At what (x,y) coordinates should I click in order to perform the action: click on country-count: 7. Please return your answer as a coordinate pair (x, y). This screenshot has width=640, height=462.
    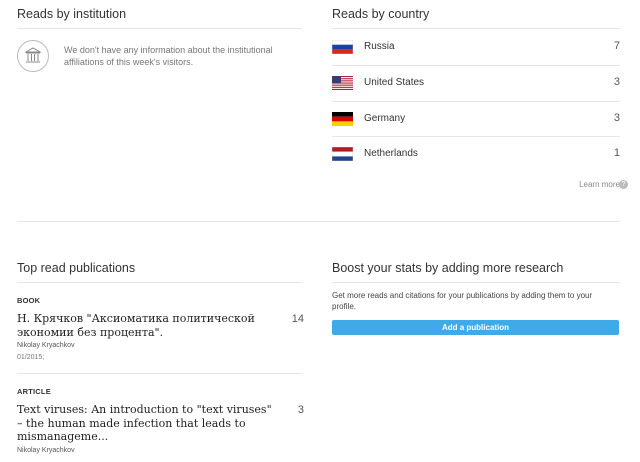
    Looking at the image, I should click on (616, 46).